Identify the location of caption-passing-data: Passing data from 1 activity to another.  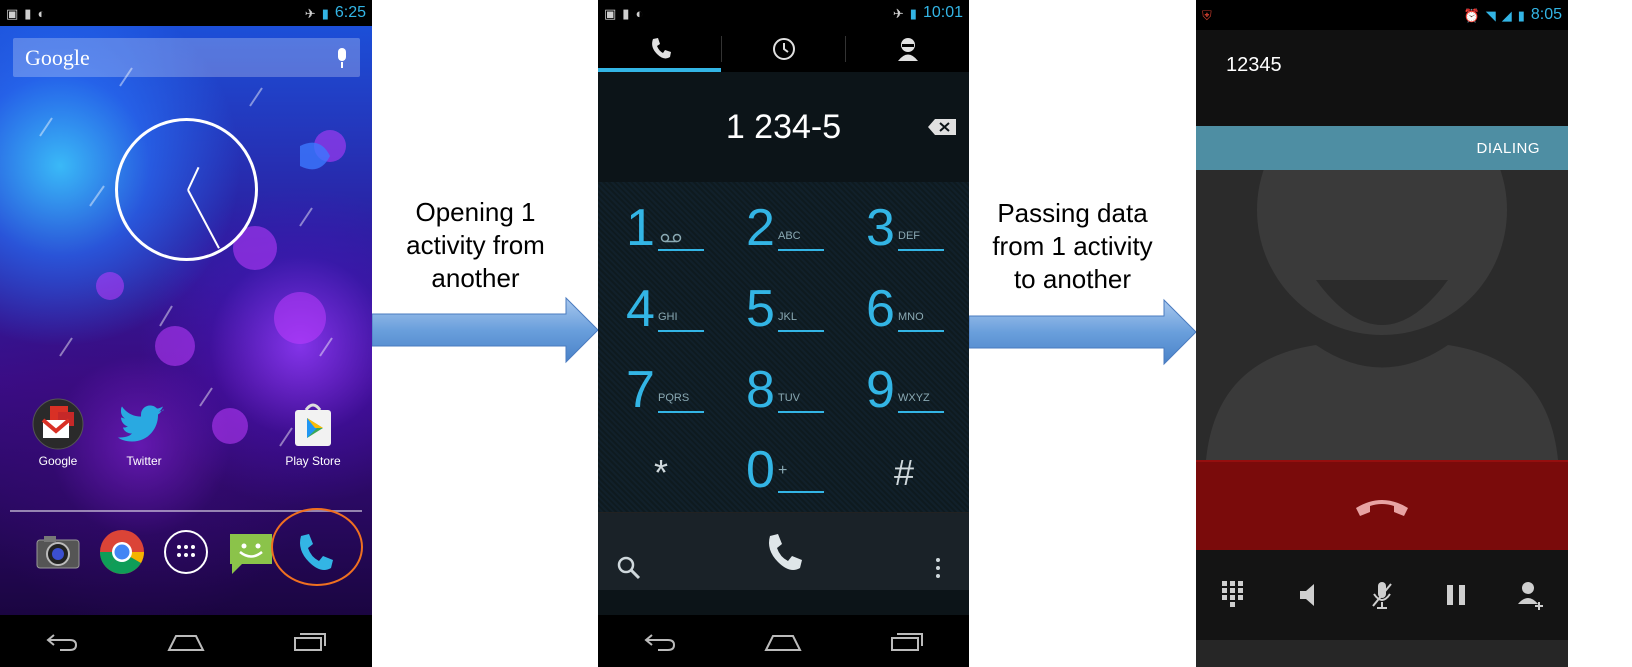
(1072, 246).